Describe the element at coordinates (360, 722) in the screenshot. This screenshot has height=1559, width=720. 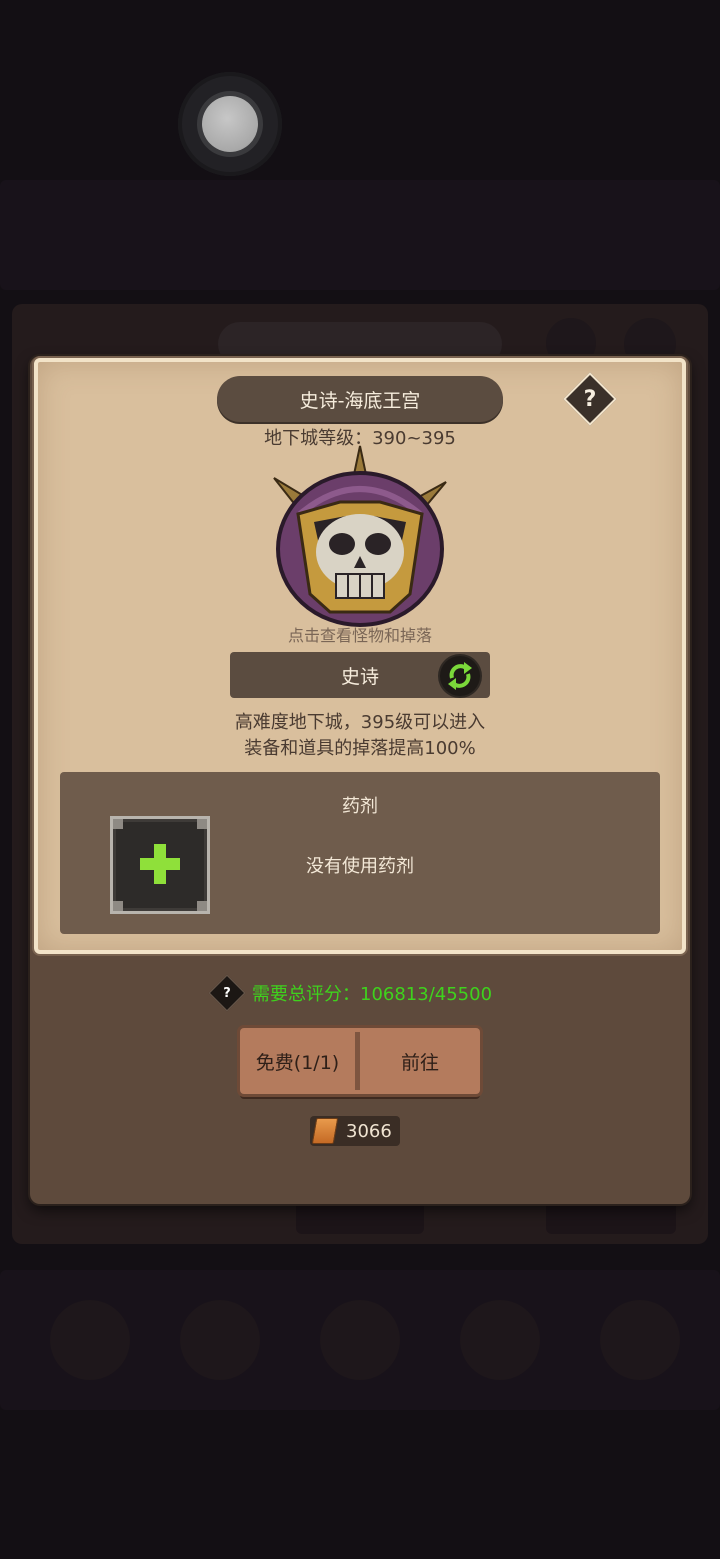
I see `description-line-1: 高难度地下城，395级可以进入` at that location.